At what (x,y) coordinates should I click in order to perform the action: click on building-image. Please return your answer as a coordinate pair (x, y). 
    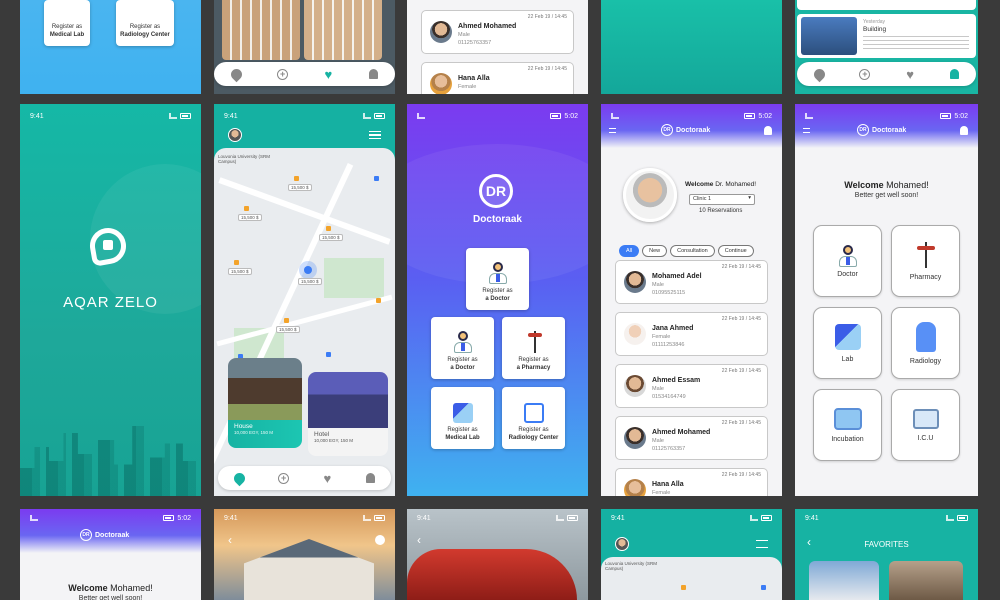
    Looking at the image, I should click on (343, 30).